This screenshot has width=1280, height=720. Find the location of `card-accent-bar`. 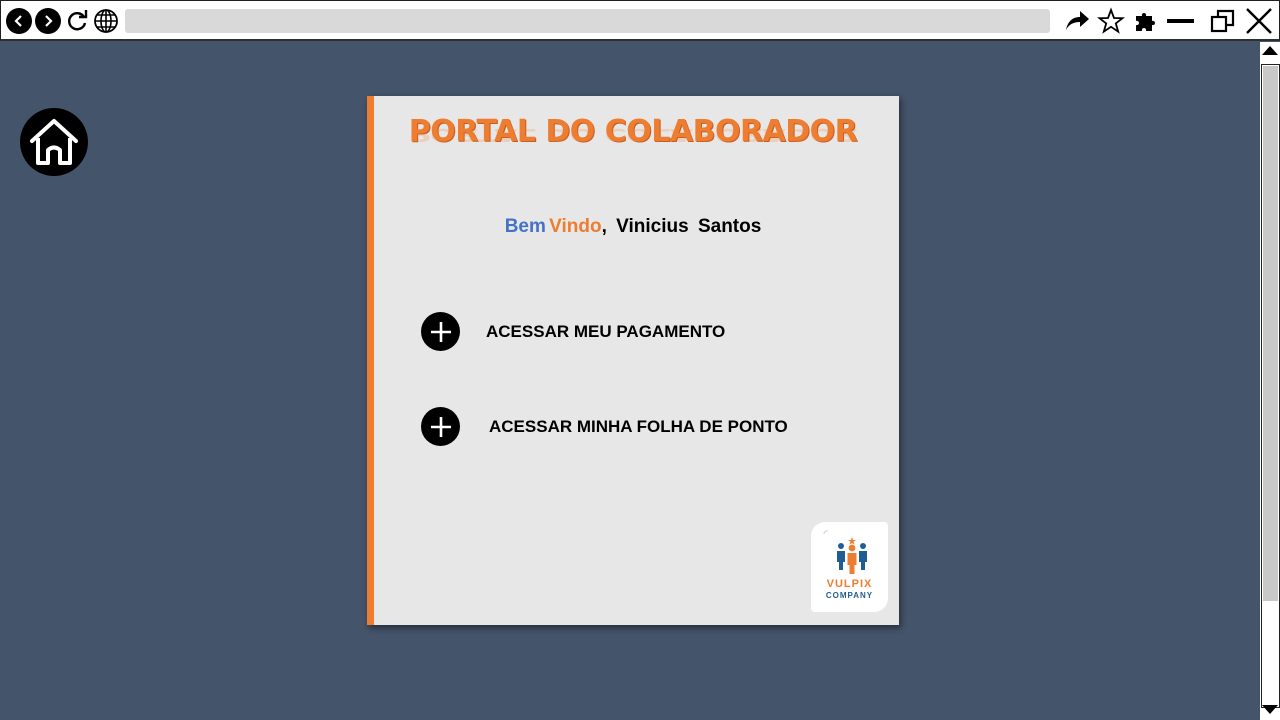

card-accent-bar is located at coordinates (370, 360).